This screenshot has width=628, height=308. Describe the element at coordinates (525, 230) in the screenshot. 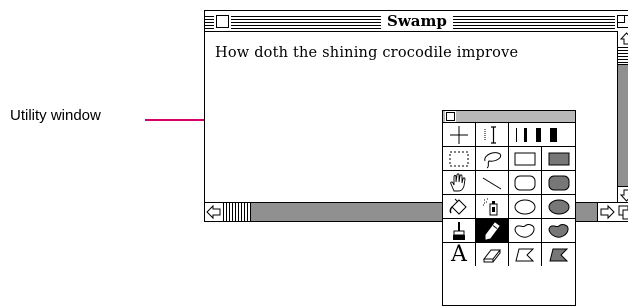

I see `freeform-shape-tool-icon` at that location.